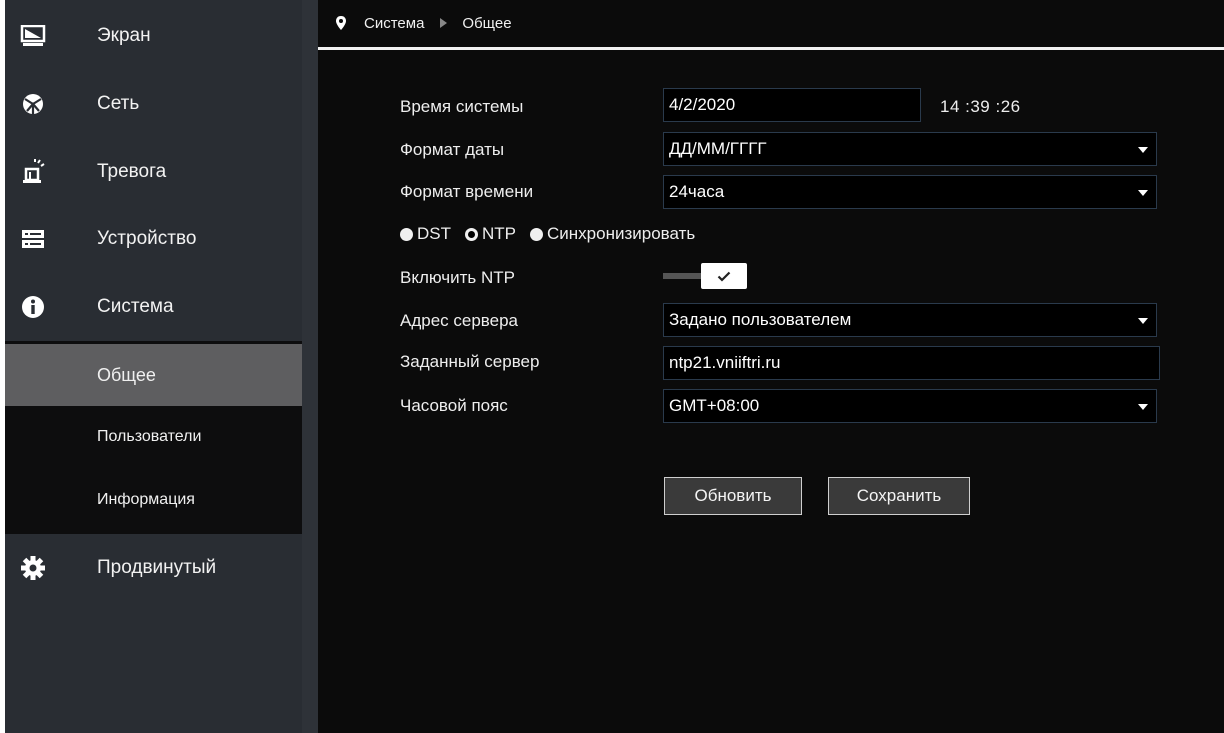 The image size is (1224, 733). I want to click on submenu-item-users: Пользователи, so click(153, 437).